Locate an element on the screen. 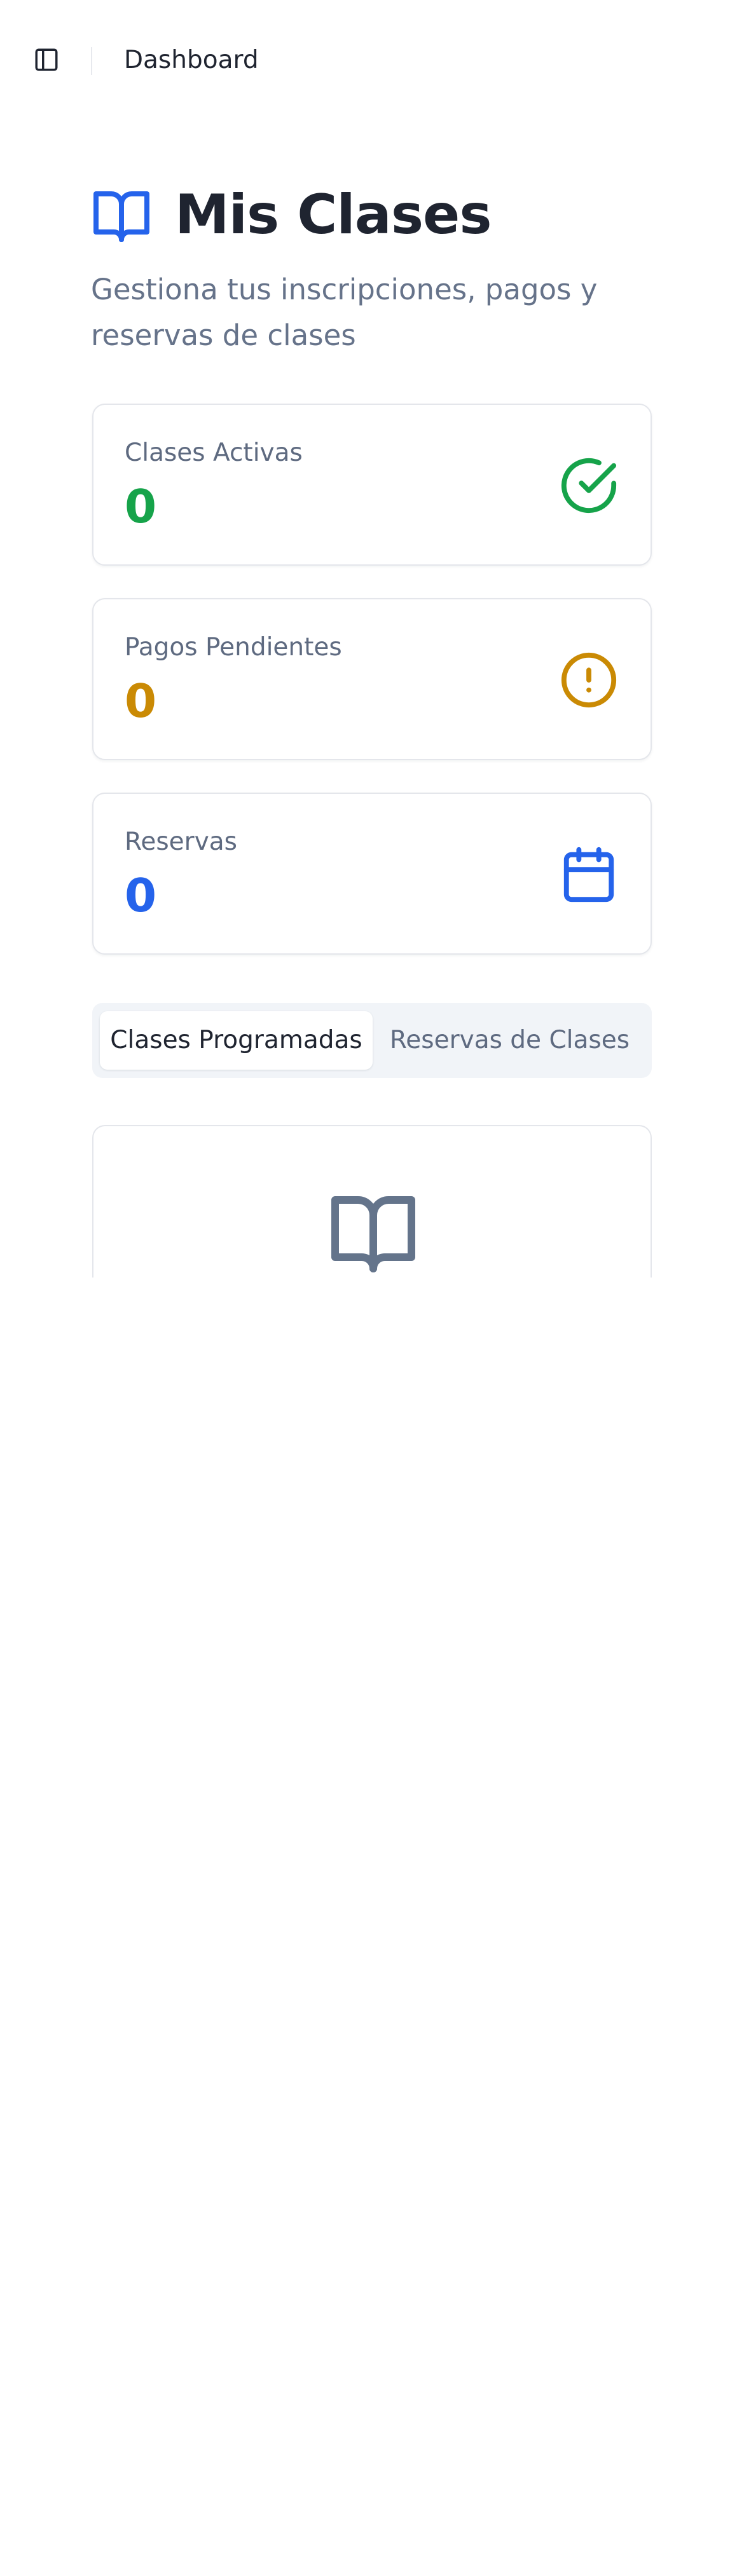 Image resolution: width=744 pixels, height=2576 pixels. stat-card-bookings: Reservas 0 is located at coordinates (372, 874).